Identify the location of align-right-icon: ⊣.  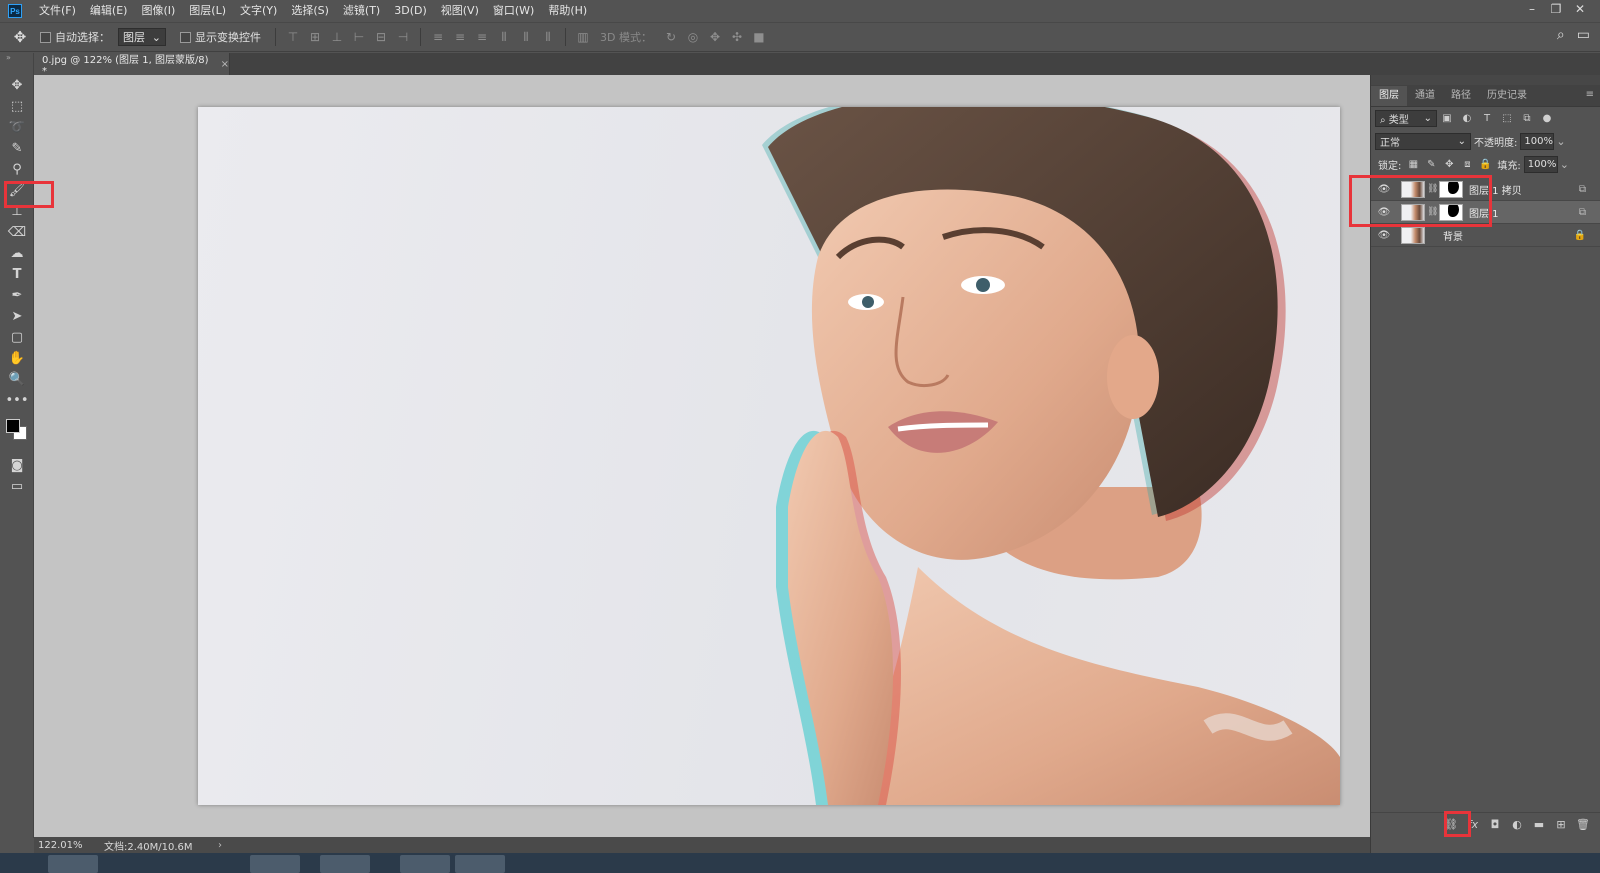
(403, 37).